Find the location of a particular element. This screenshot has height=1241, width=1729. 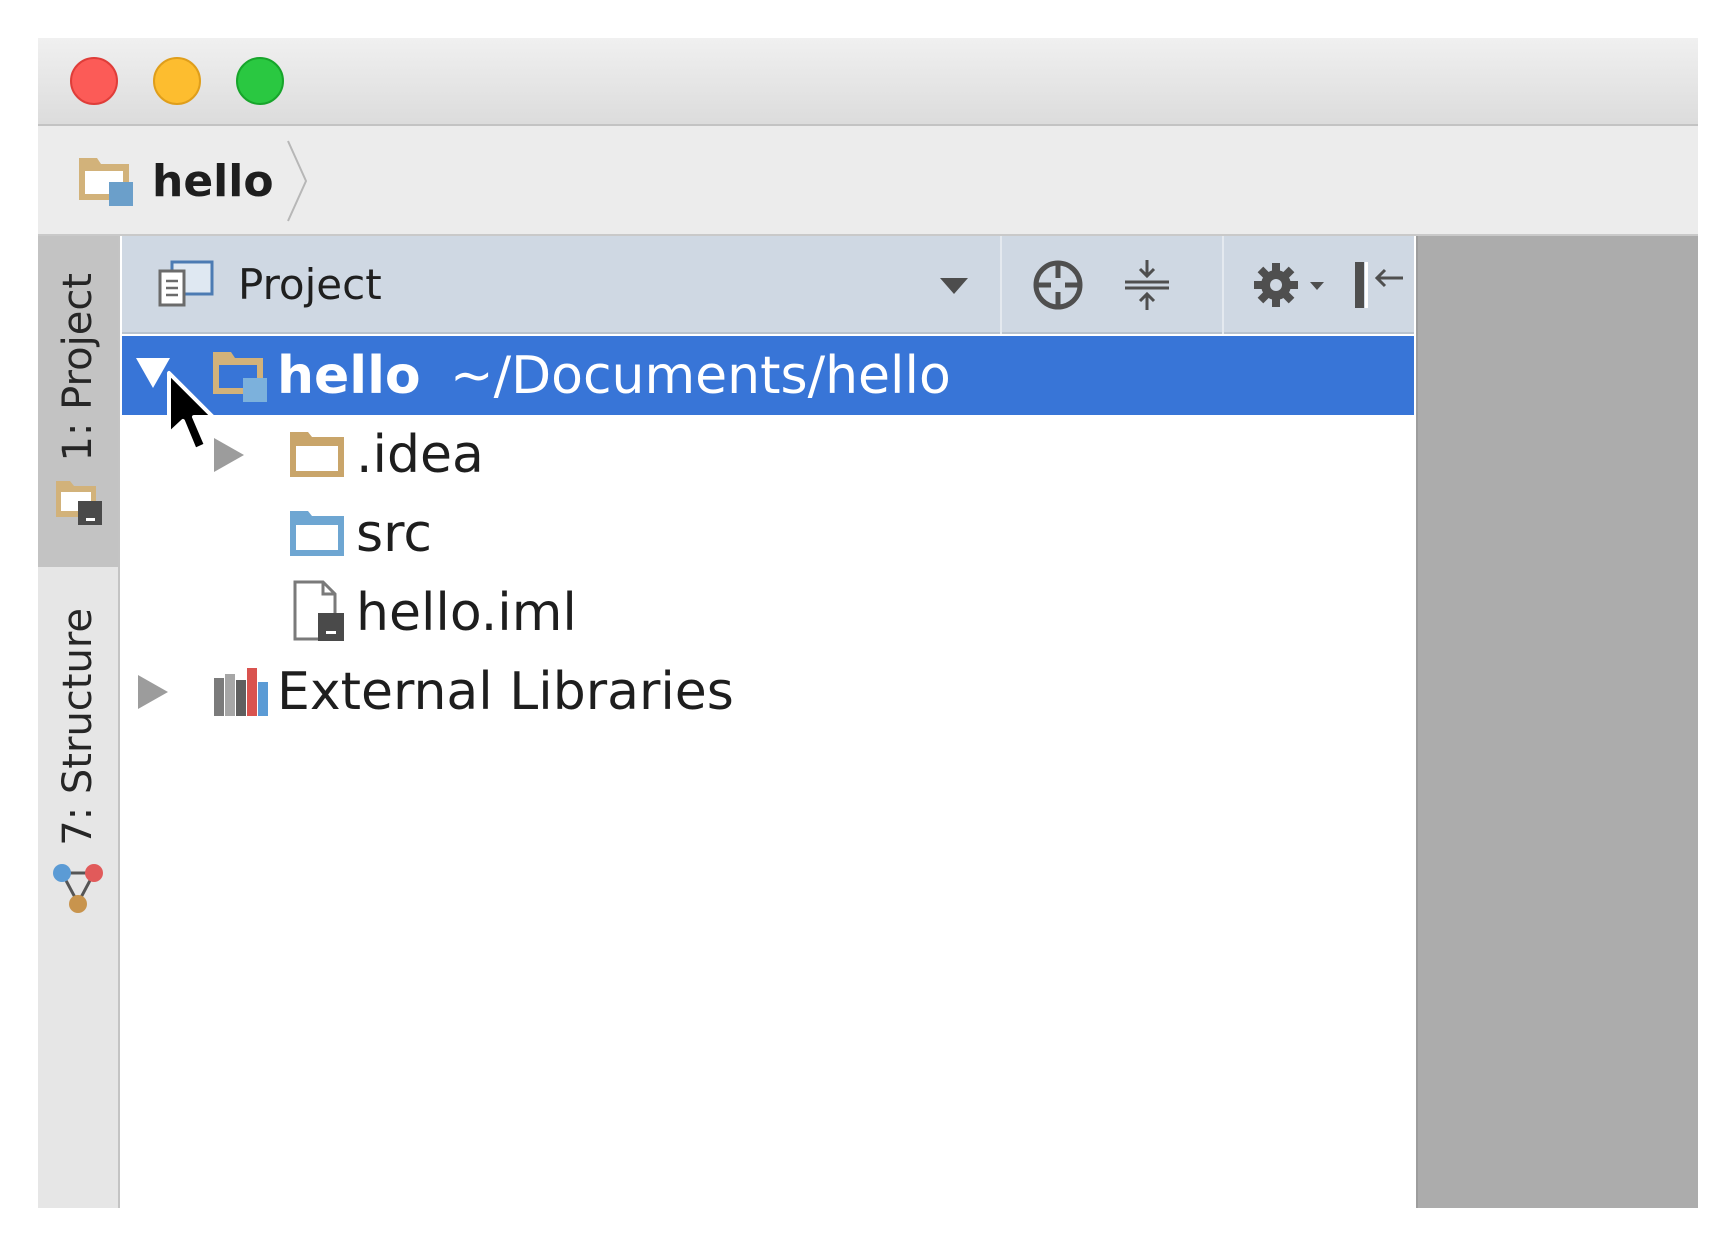

project-view-icon is located at coordinates (186, 283).